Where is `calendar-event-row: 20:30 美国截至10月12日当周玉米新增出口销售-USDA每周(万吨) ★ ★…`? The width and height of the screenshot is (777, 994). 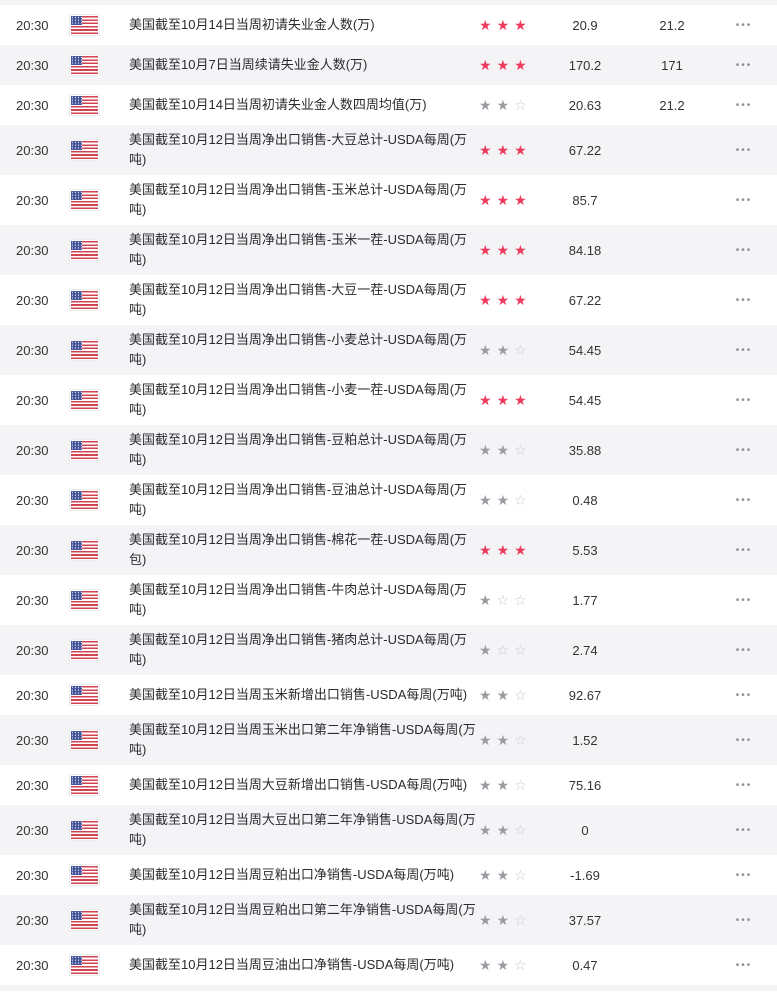 calendar-event-row: 20:30 美国截至10月12日当周玉米新增出口销售-USDA每周(万吨) ★ ★… is located at coordinates (388, 695).